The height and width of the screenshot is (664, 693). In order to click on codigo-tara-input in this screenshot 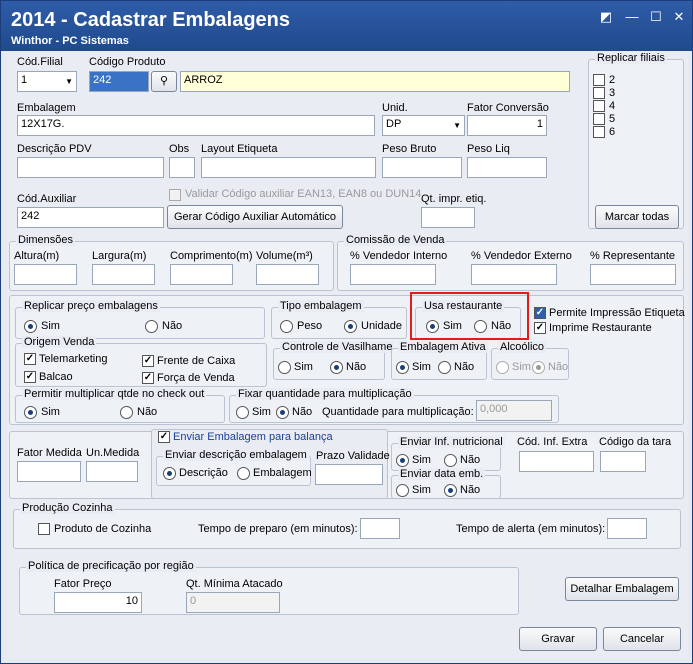, I will do `click(623, 461)`.